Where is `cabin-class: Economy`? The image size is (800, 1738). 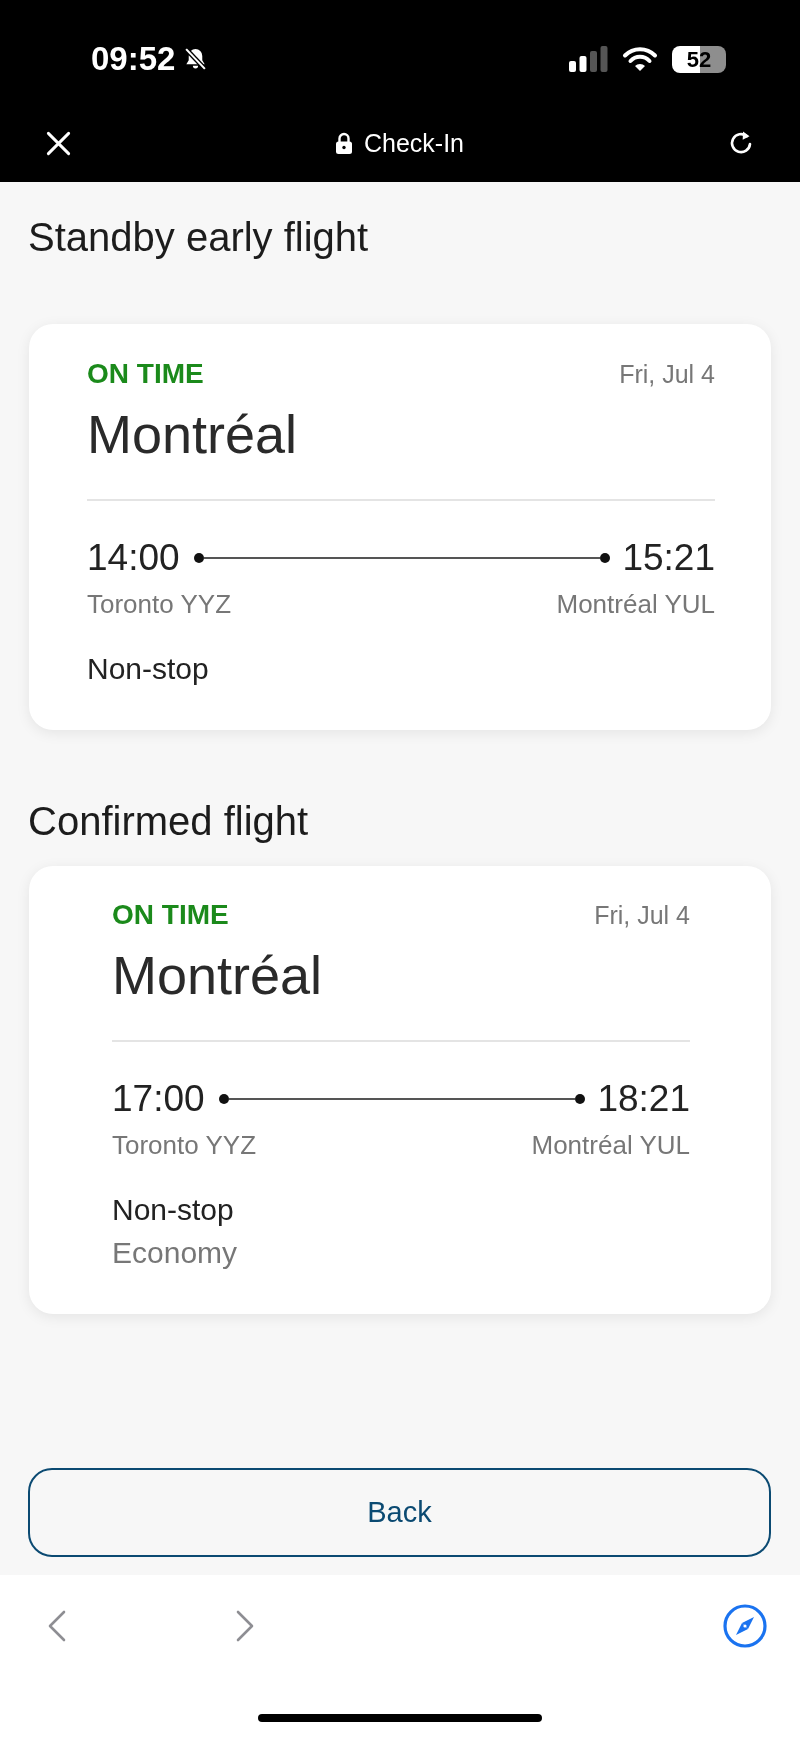 cabin-class: Economy is located at coordinates (175, 1253).